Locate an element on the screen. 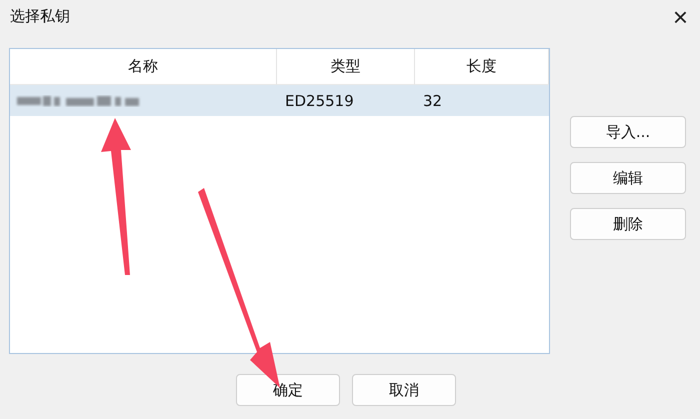 Image resolution: width=700 pixels, height=419 pixels. table-cell-text: 32 is located at coordinates (433, 101).